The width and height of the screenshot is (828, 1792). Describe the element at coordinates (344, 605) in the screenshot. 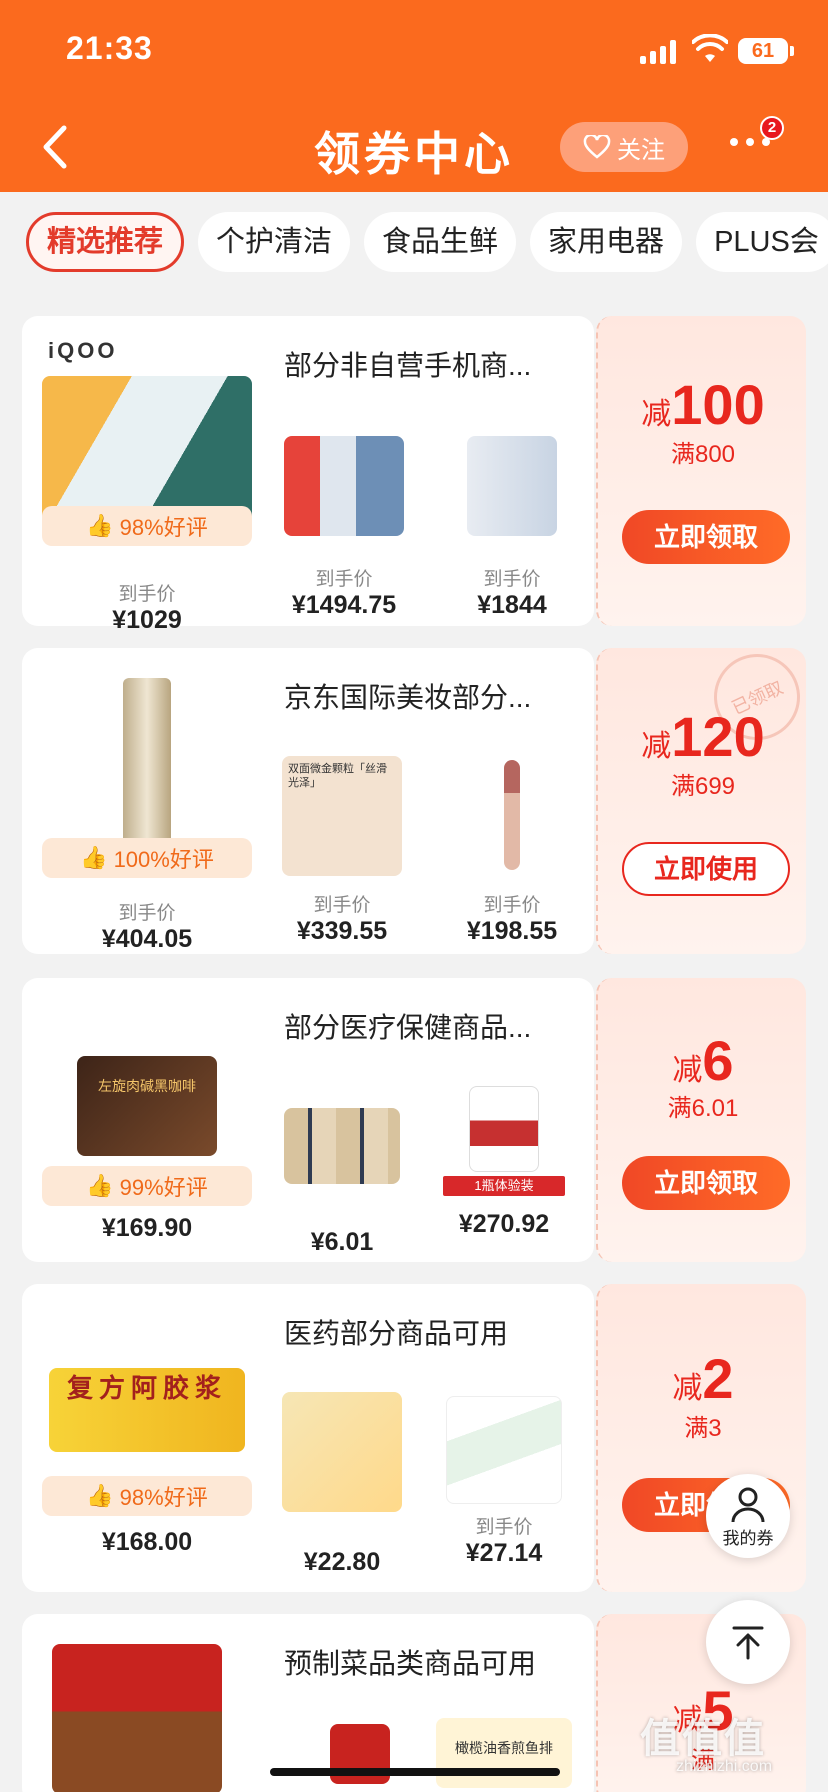

I see `product-price: ¥1494.75` at that location.